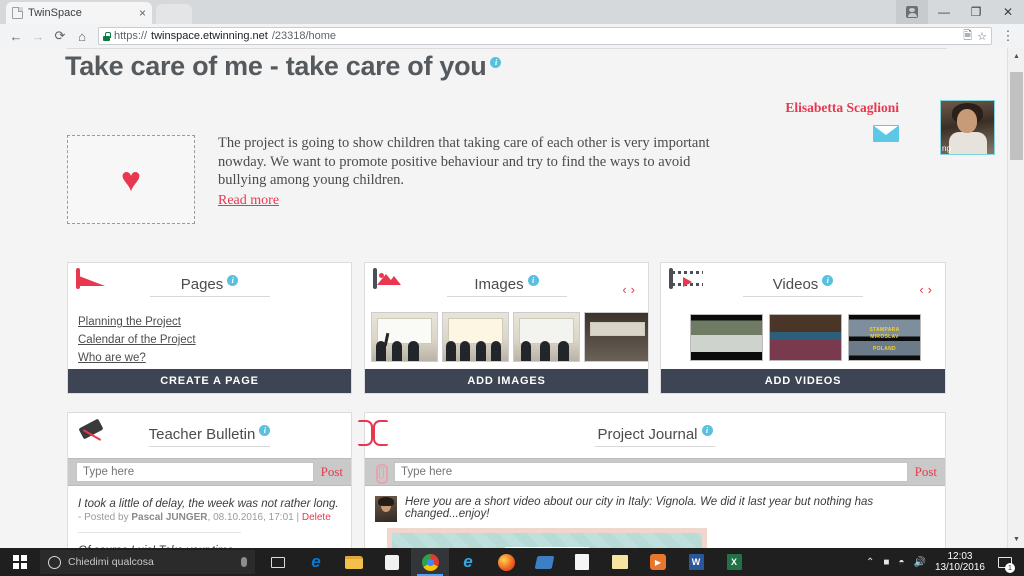 The width and height of the screenshot is (1024, 576). What do you see at coordinates (209, 322) in the screenshot?
I see `page-link: Planning the Project` at bounding box center [209, 322].